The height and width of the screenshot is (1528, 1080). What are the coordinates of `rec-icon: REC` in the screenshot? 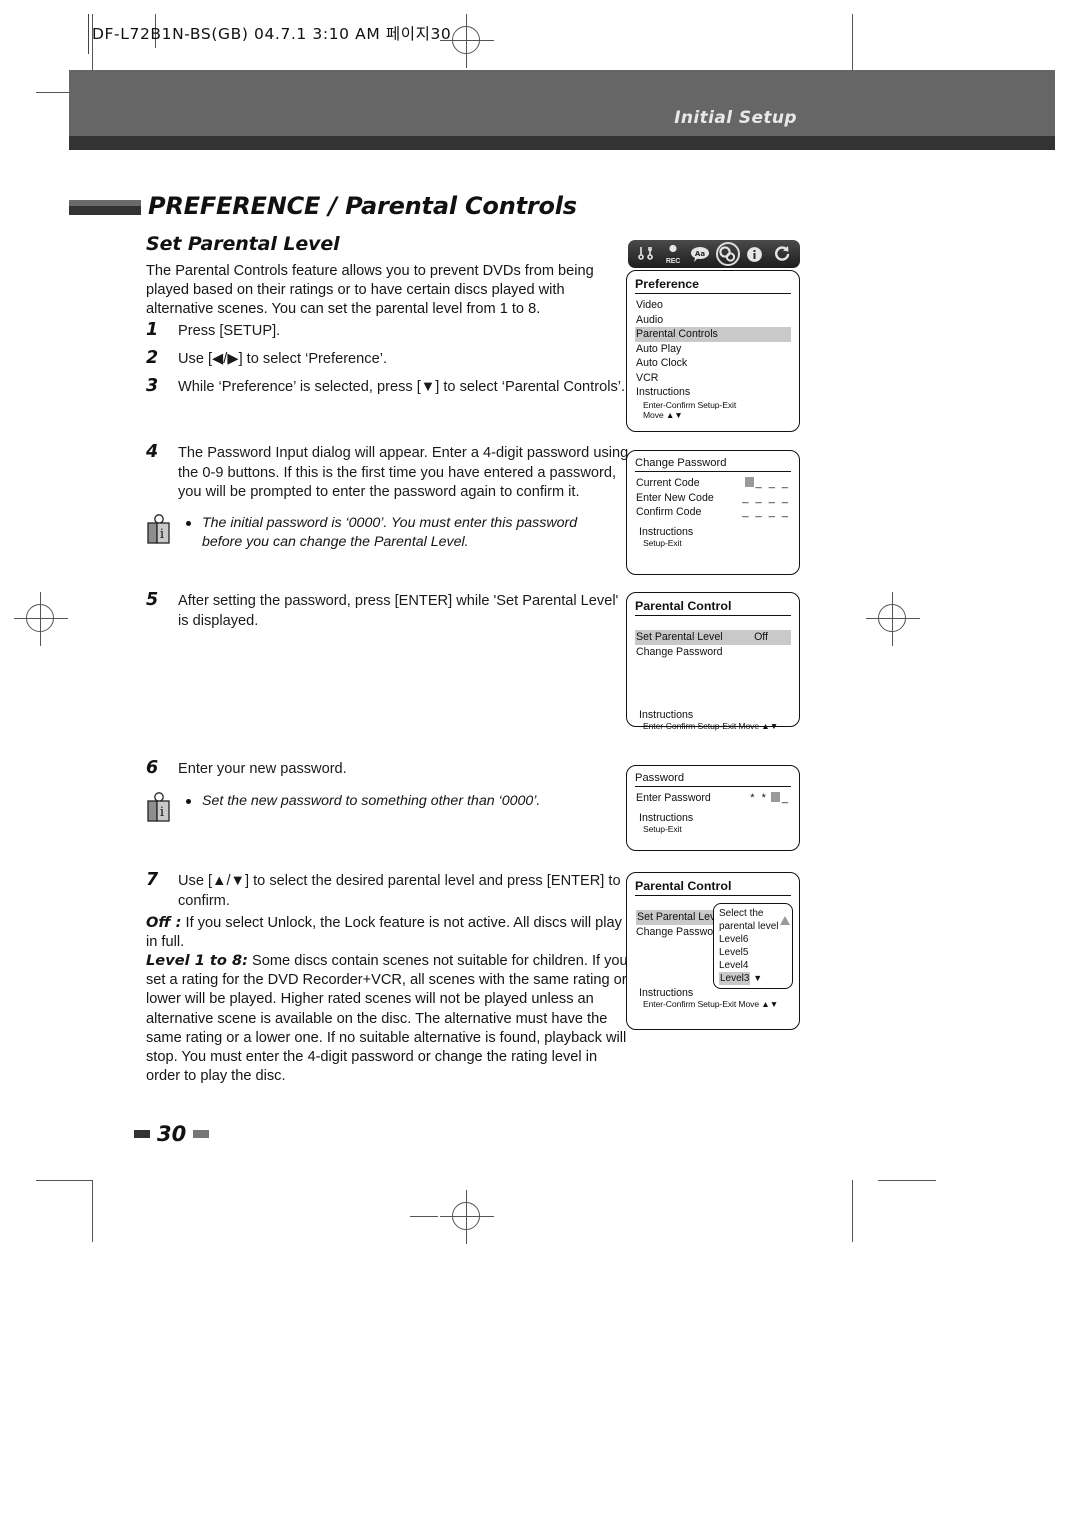 It's located at (673, 254).